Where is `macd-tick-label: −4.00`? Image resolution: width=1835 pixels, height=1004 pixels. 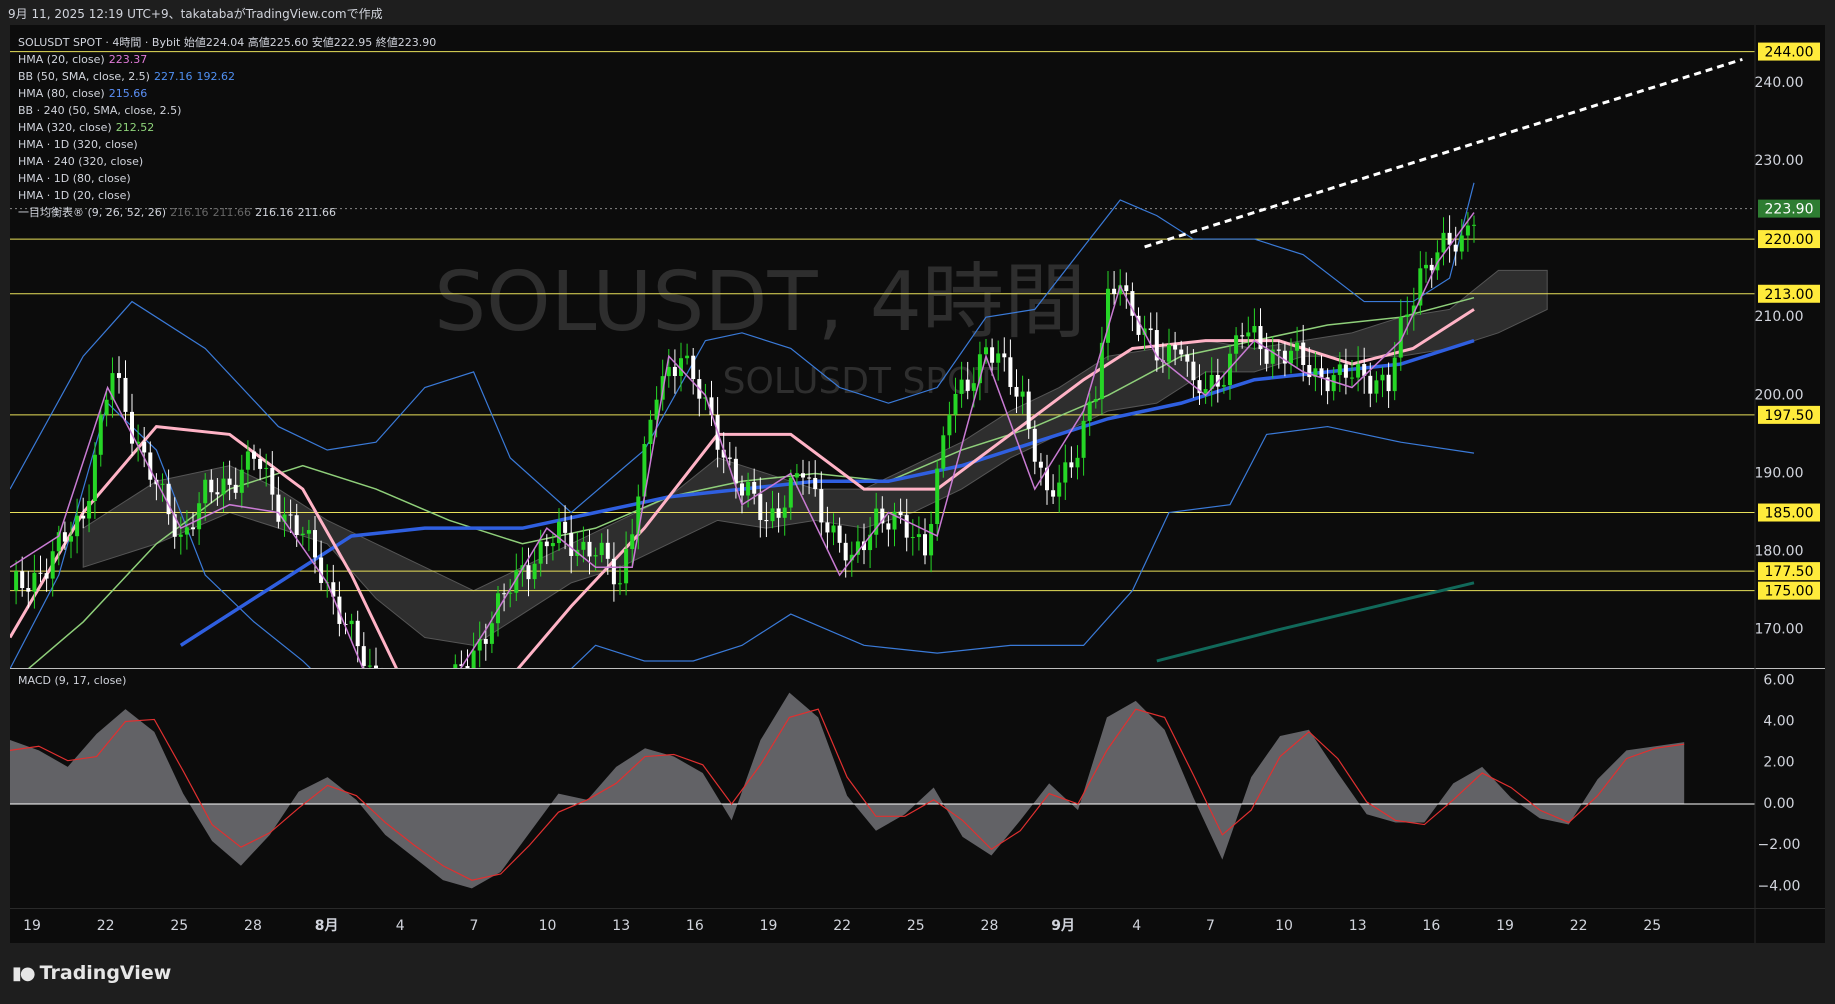
macd-tick-label: −4.00 is located at coordinates (1779, 886).